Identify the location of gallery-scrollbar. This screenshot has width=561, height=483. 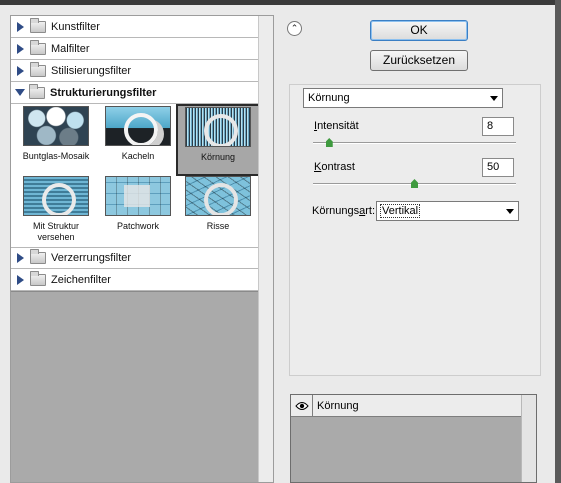
(265, 249).